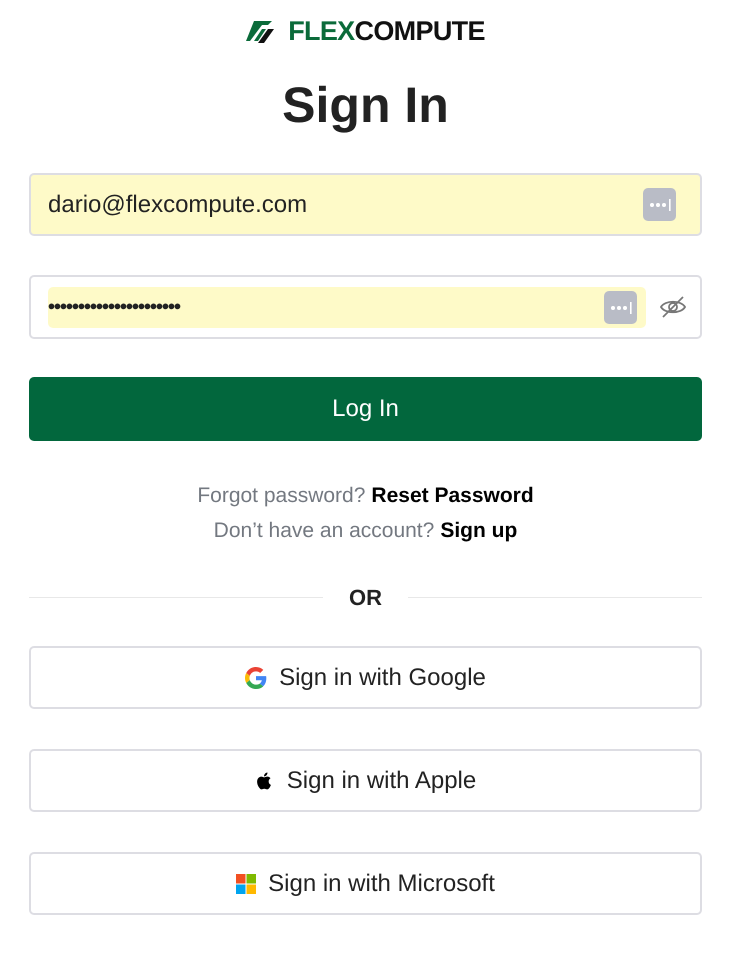  I want to click on social-sign-in-button: Sign in with Google, so click(365, 677).